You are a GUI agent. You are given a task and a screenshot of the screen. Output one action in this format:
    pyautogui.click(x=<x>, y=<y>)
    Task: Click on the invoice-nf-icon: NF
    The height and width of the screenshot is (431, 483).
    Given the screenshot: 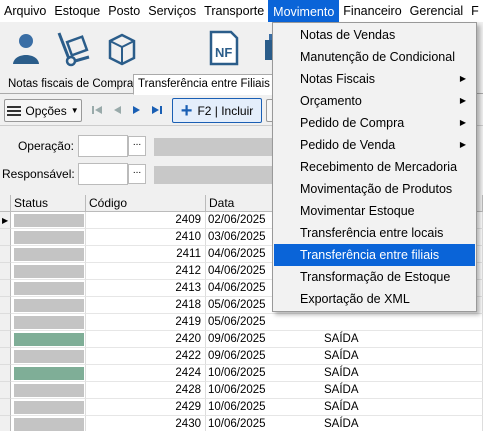 What is the action you would take?
    pyautogui.click(x=224, y=48)
    